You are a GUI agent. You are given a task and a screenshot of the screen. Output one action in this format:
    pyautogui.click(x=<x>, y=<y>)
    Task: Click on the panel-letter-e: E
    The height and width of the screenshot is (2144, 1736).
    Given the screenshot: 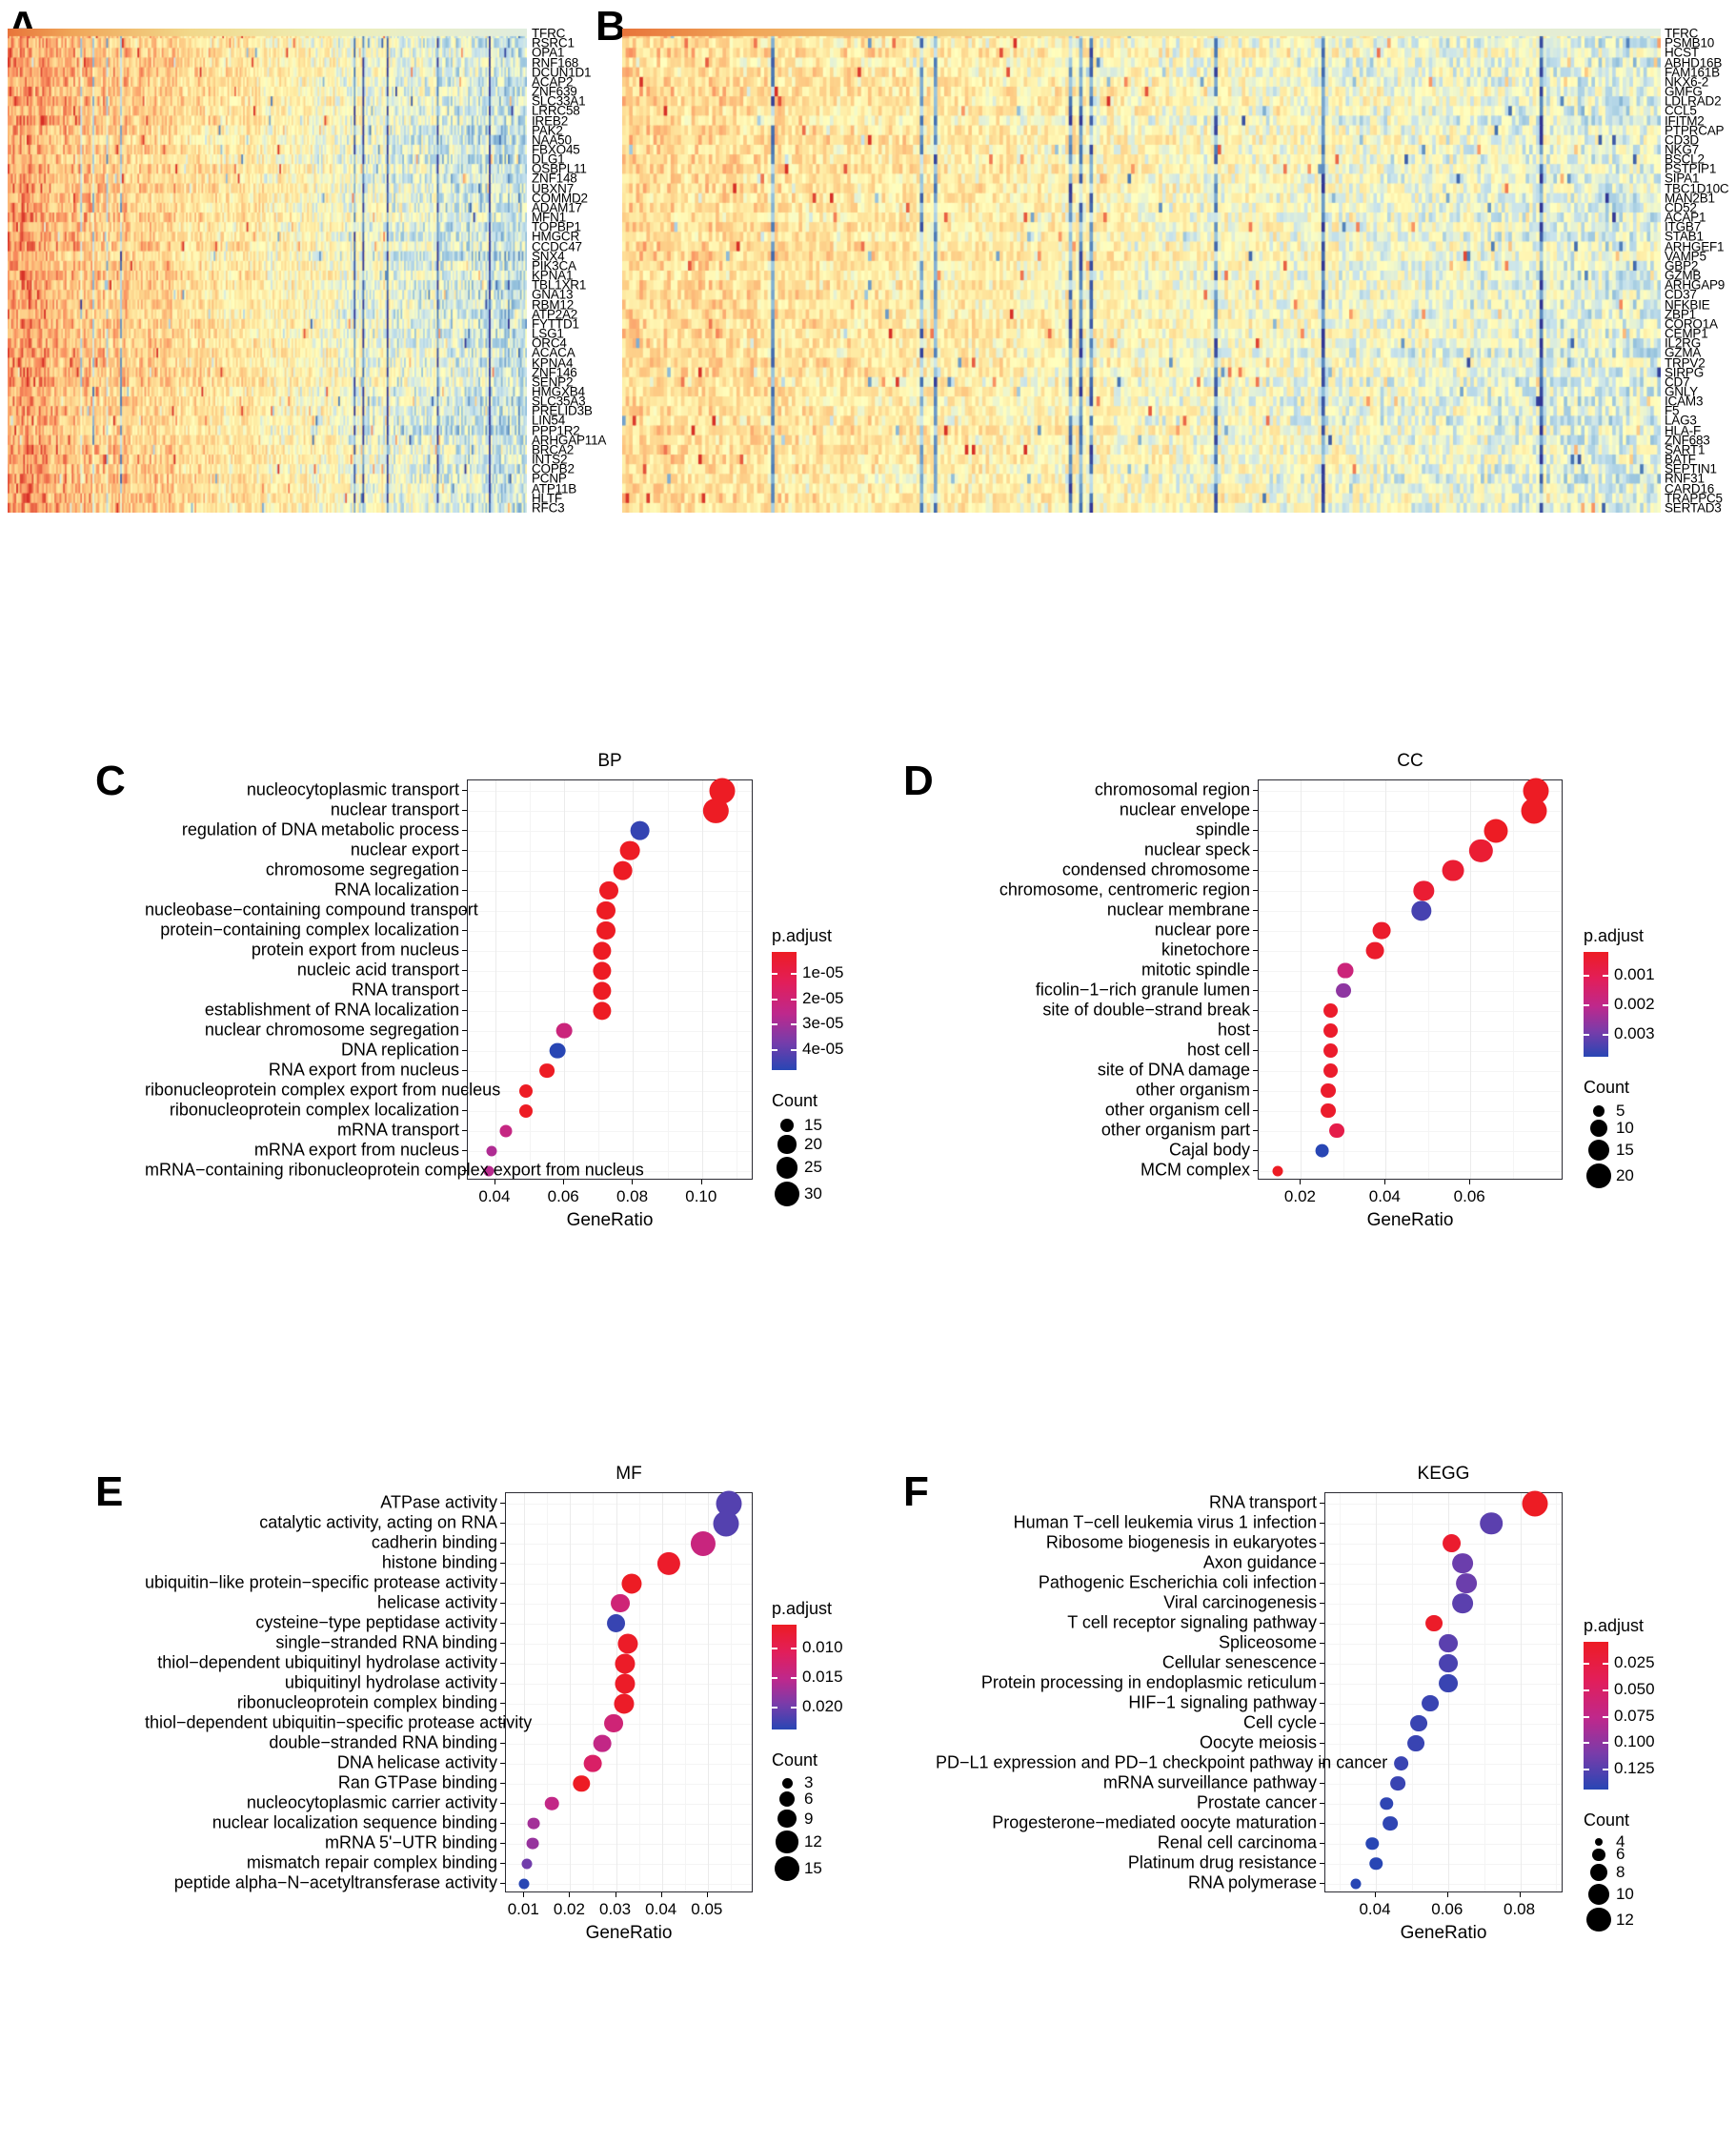 What is the action you would take?
    pyautogui.click(x=109, y=1491)
    